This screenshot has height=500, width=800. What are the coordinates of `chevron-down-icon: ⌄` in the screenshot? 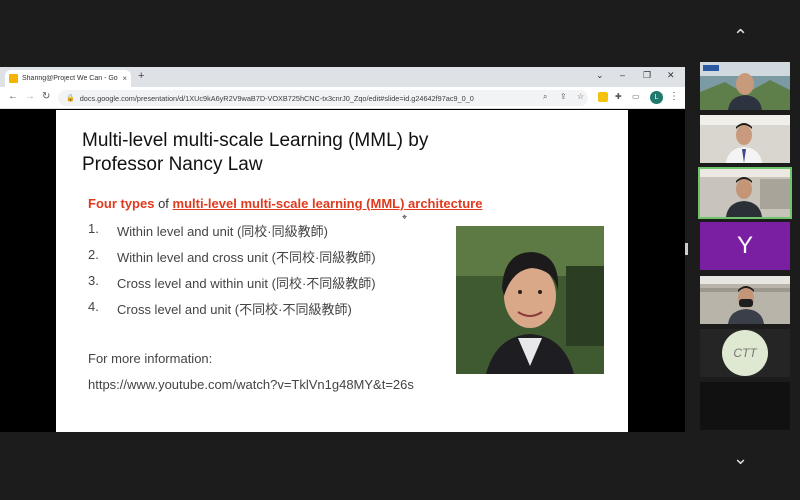 It's located at (600, 75).